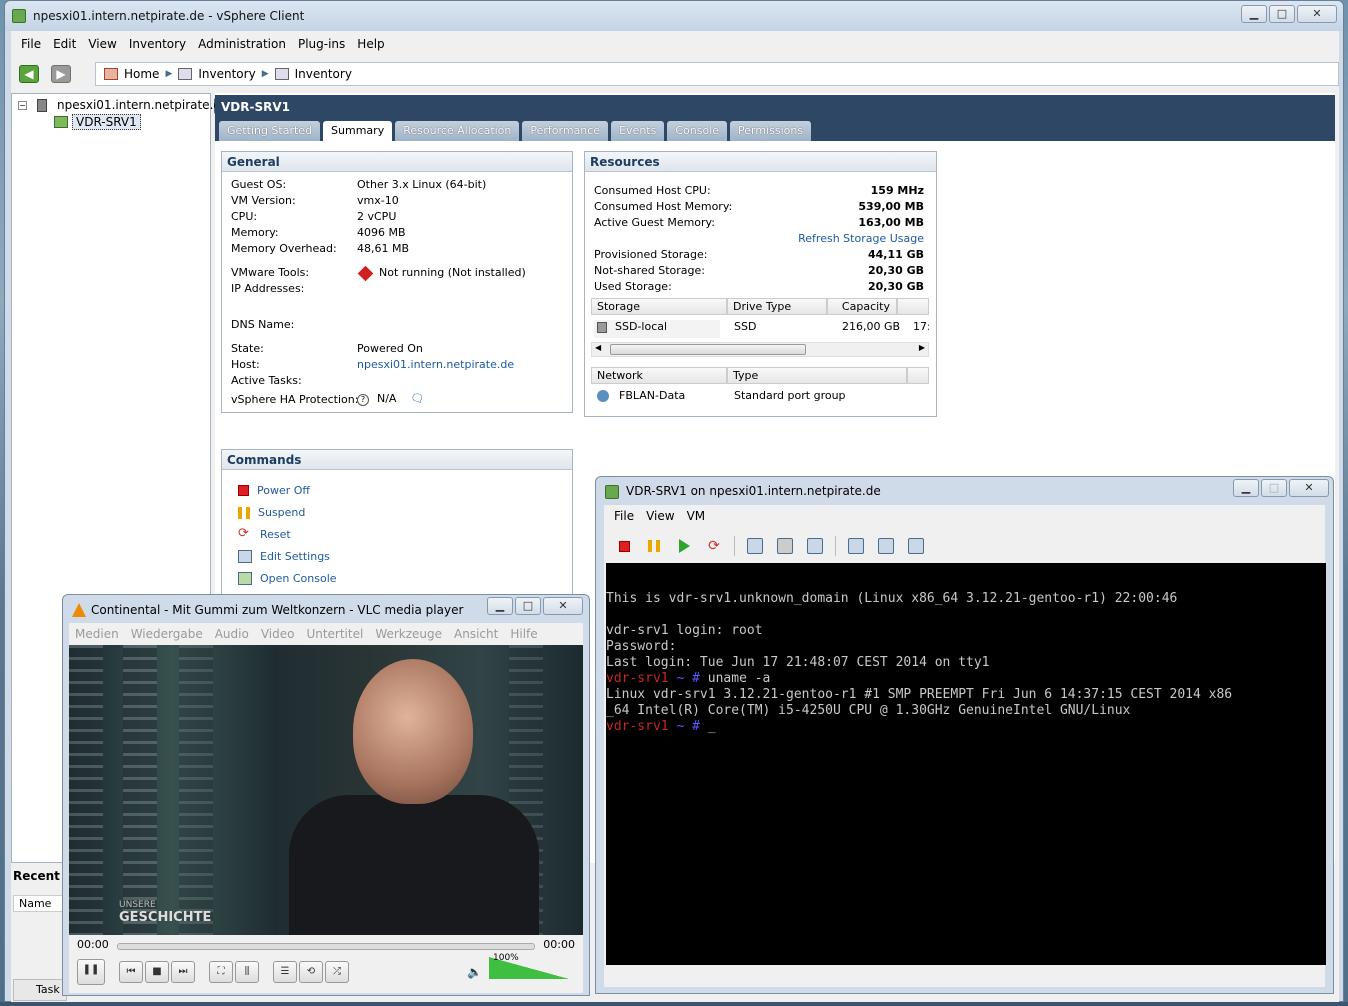 This screenshot has height=1006, width=1348. What do you see at coordinates (755, 546) in the screenshot?
I see `snapshot-icon` at bounding box center [755, 546].